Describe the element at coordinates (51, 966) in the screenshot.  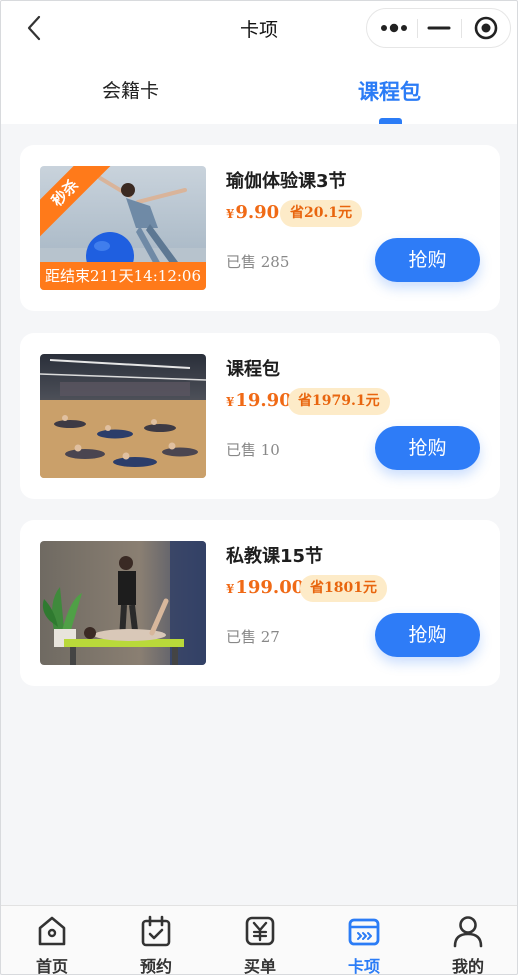
I see `nav-label: 首页` at that location.